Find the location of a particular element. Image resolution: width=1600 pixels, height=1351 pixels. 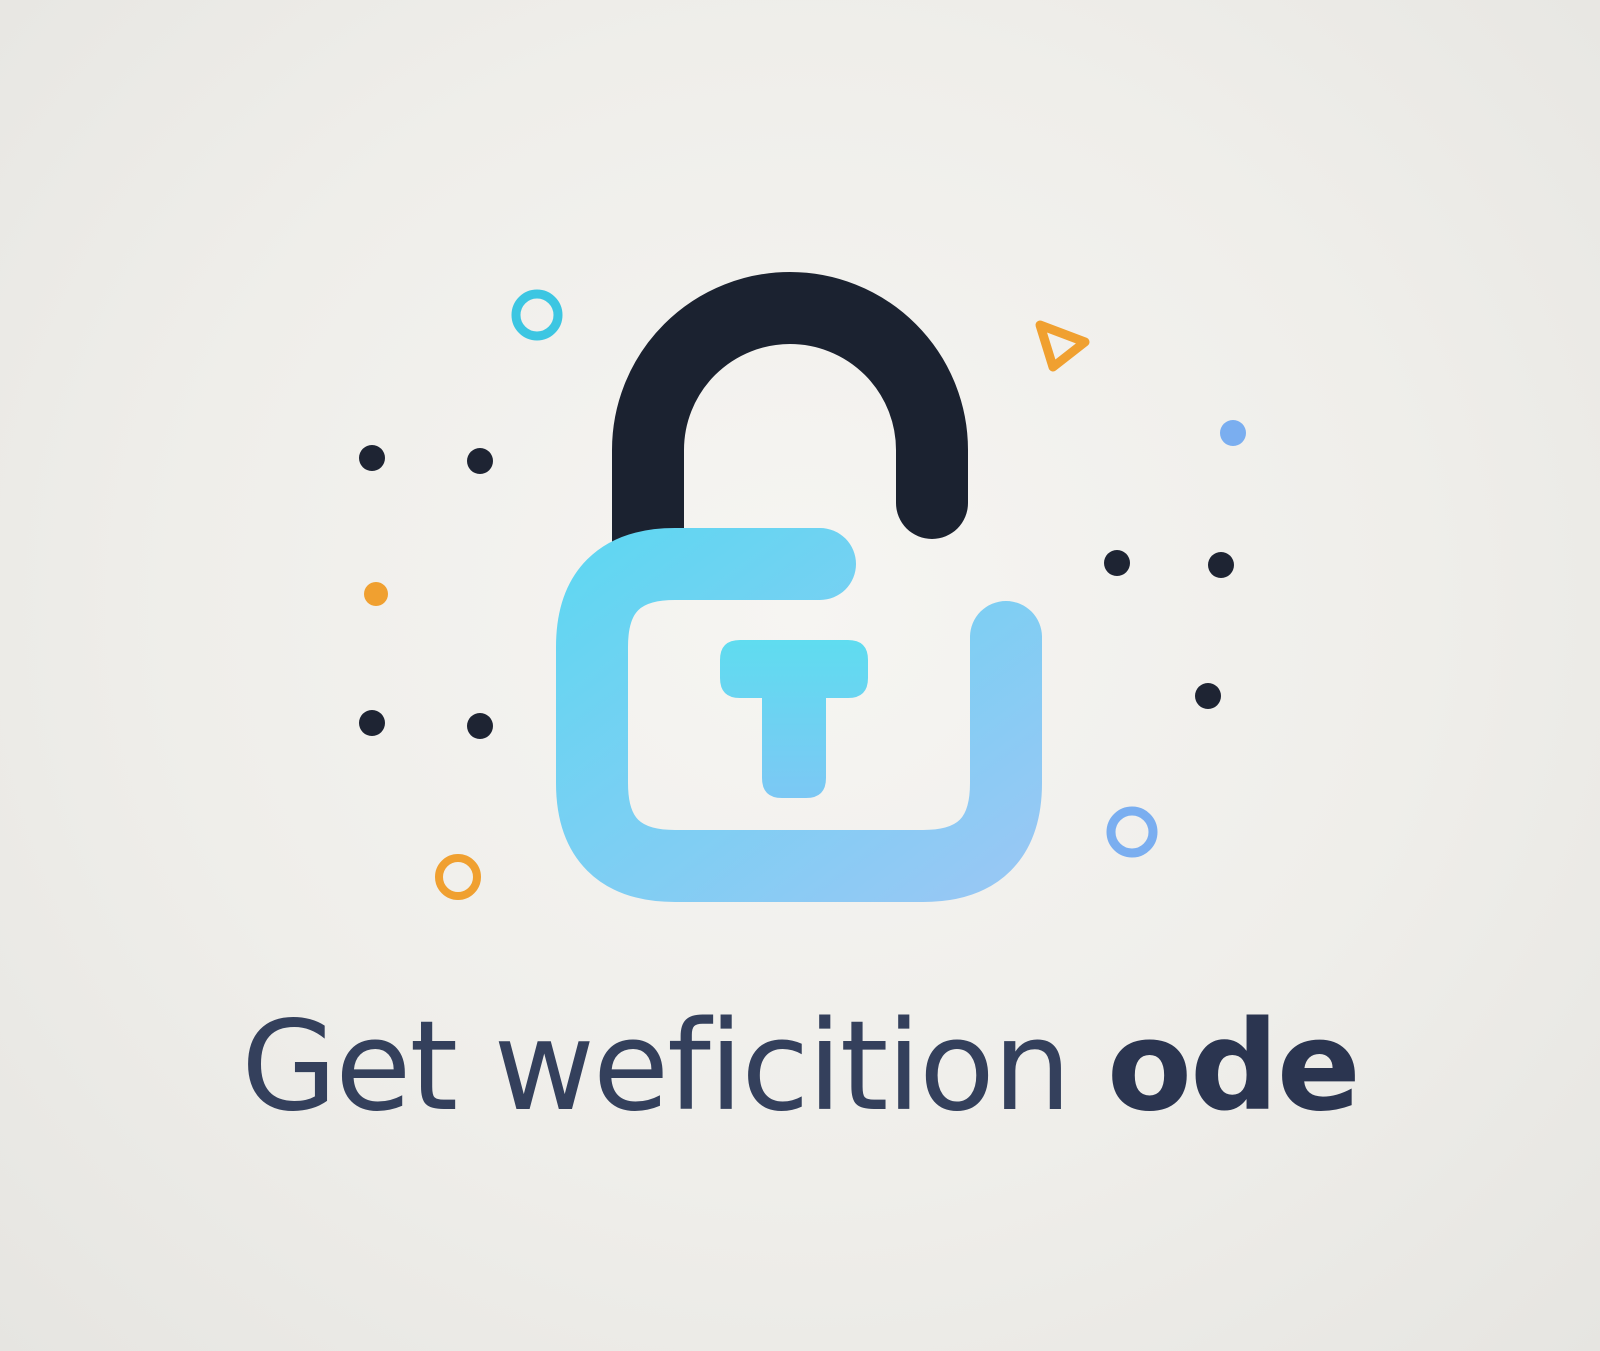

ring-cyan-icon is located at coordinates (537, 315).